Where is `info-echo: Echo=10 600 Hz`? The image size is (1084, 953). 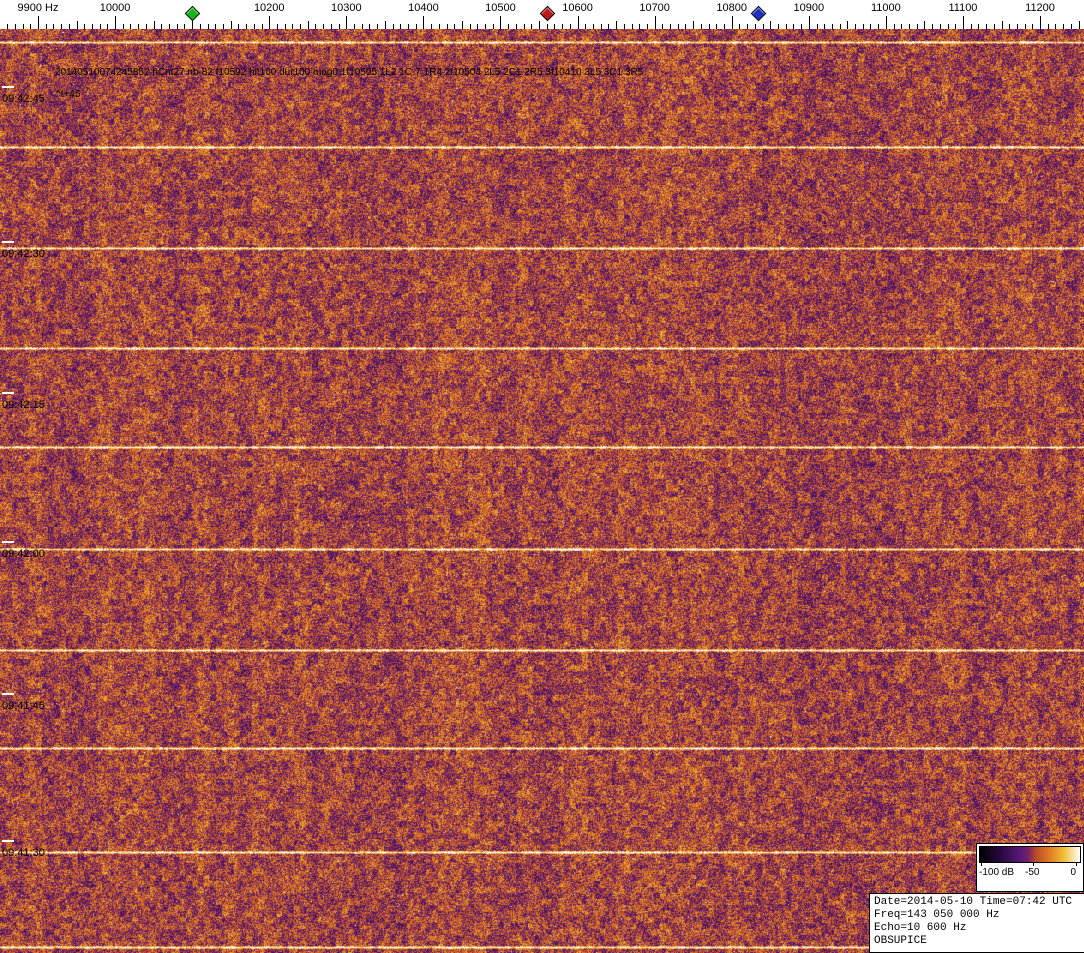
info-echo: Echo=10 600 Hz is located at coordinates (920, 928).